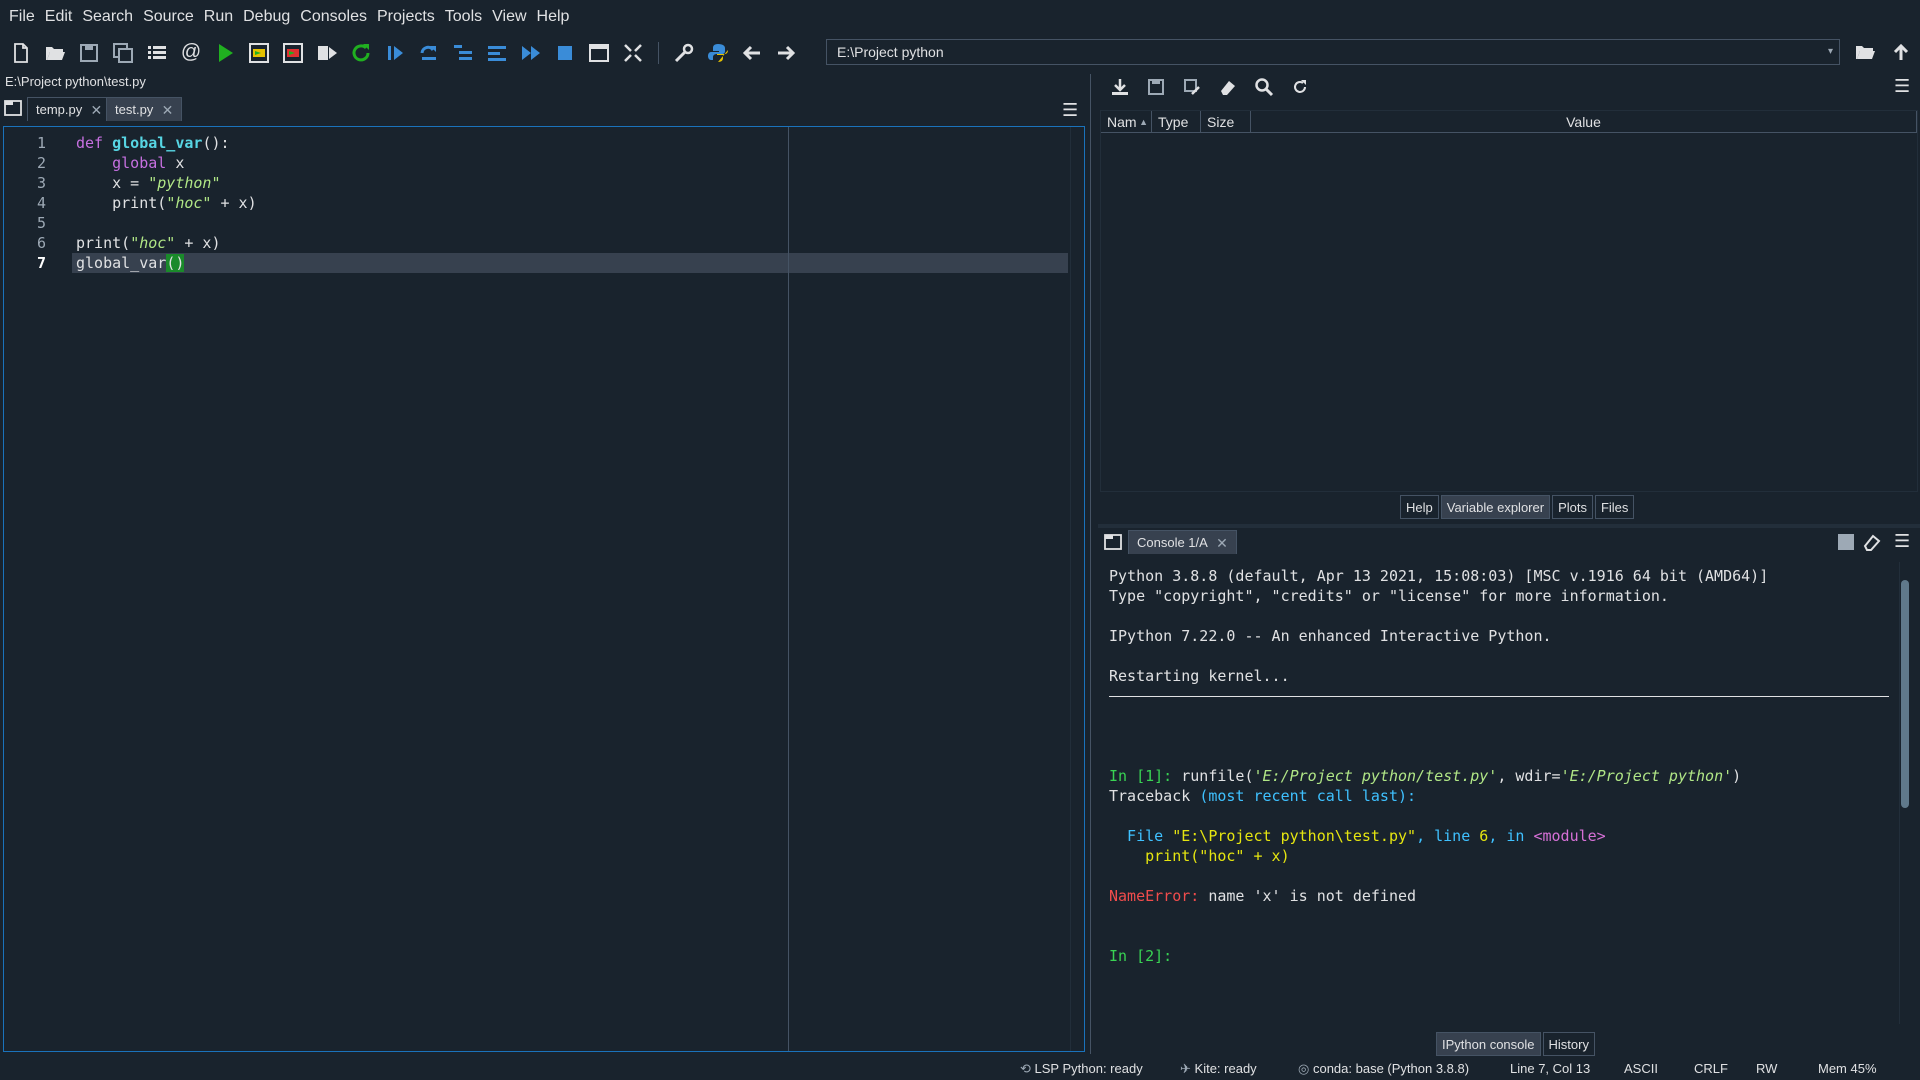 This screenshot has height=1080, width=1920. I want to click on column-name: Nam ▲, so click(1126, 122).